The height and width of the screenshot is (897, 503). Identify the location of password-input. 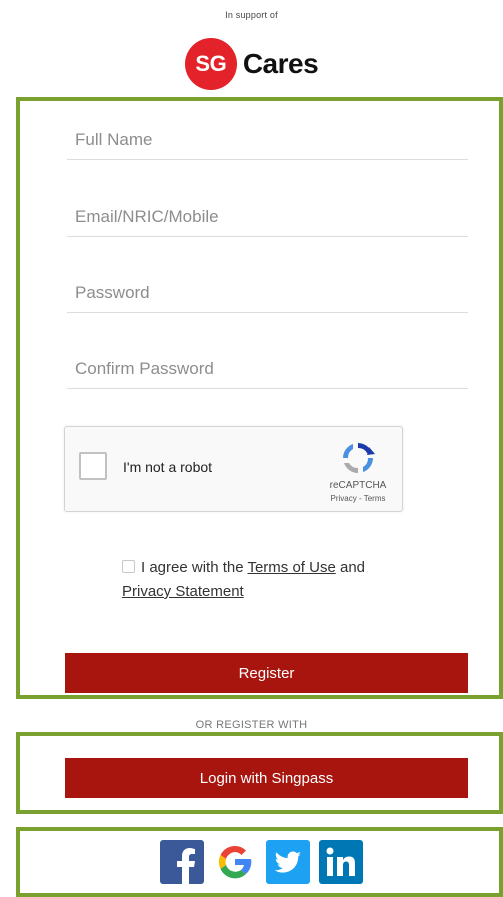
(267, 291).